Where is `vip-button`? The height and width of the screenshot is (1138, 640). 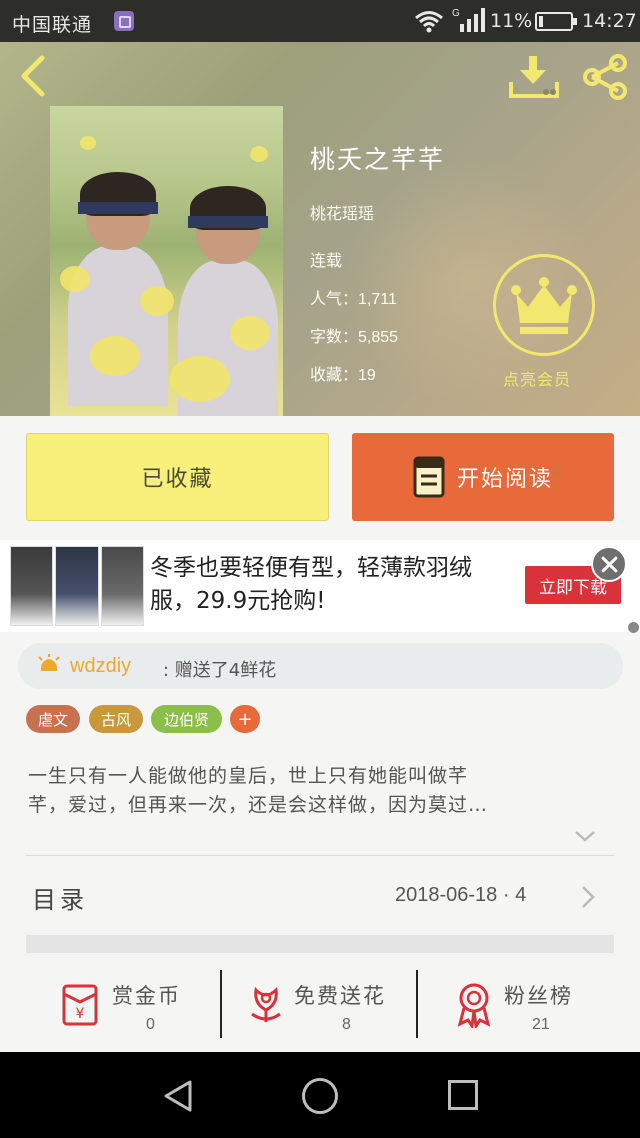
vip-button is located at coordinates (544, 305).